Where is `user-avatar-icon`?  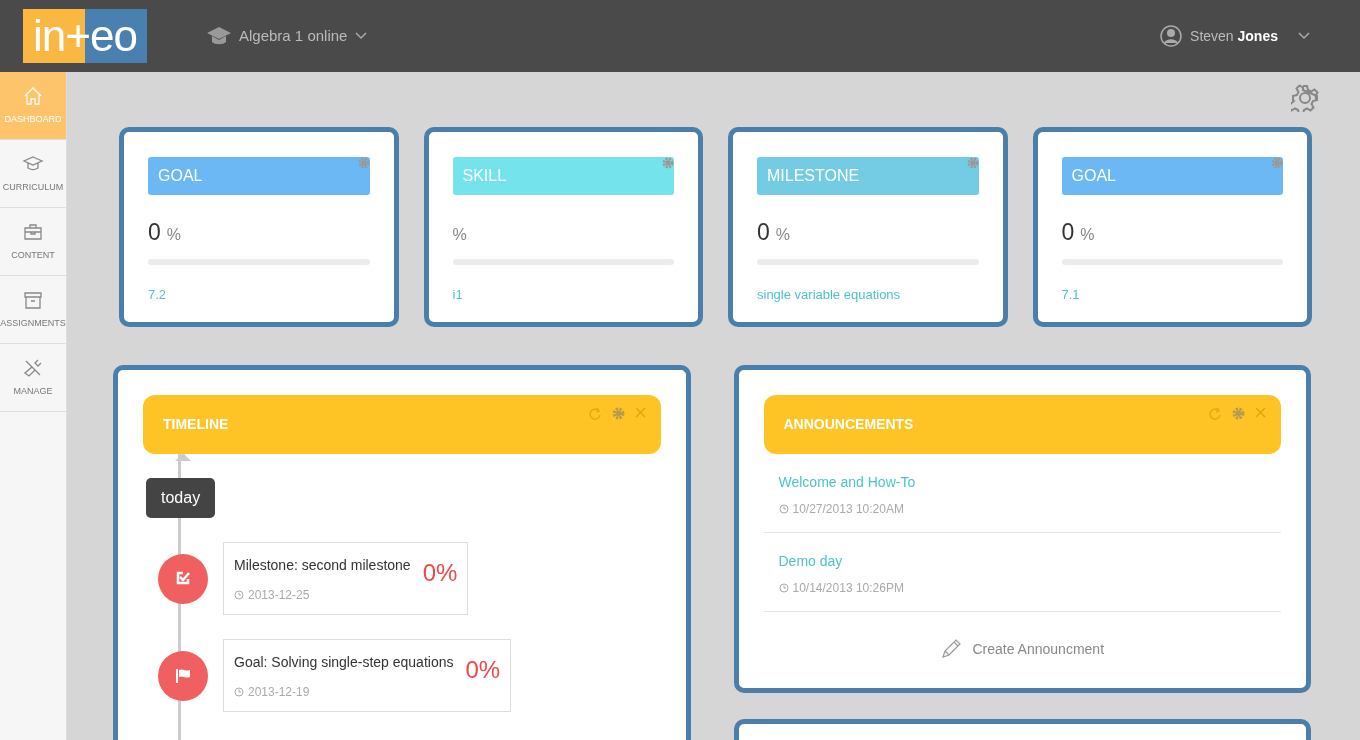
user-avatar-icon is located at coordinates (1171, 36).